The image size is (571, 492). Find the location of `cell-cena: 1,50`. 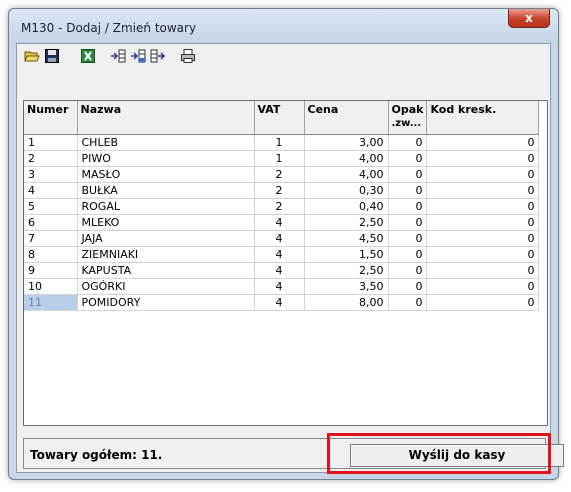

cell-cena: 1,50 is located at coordinates (346, 254).